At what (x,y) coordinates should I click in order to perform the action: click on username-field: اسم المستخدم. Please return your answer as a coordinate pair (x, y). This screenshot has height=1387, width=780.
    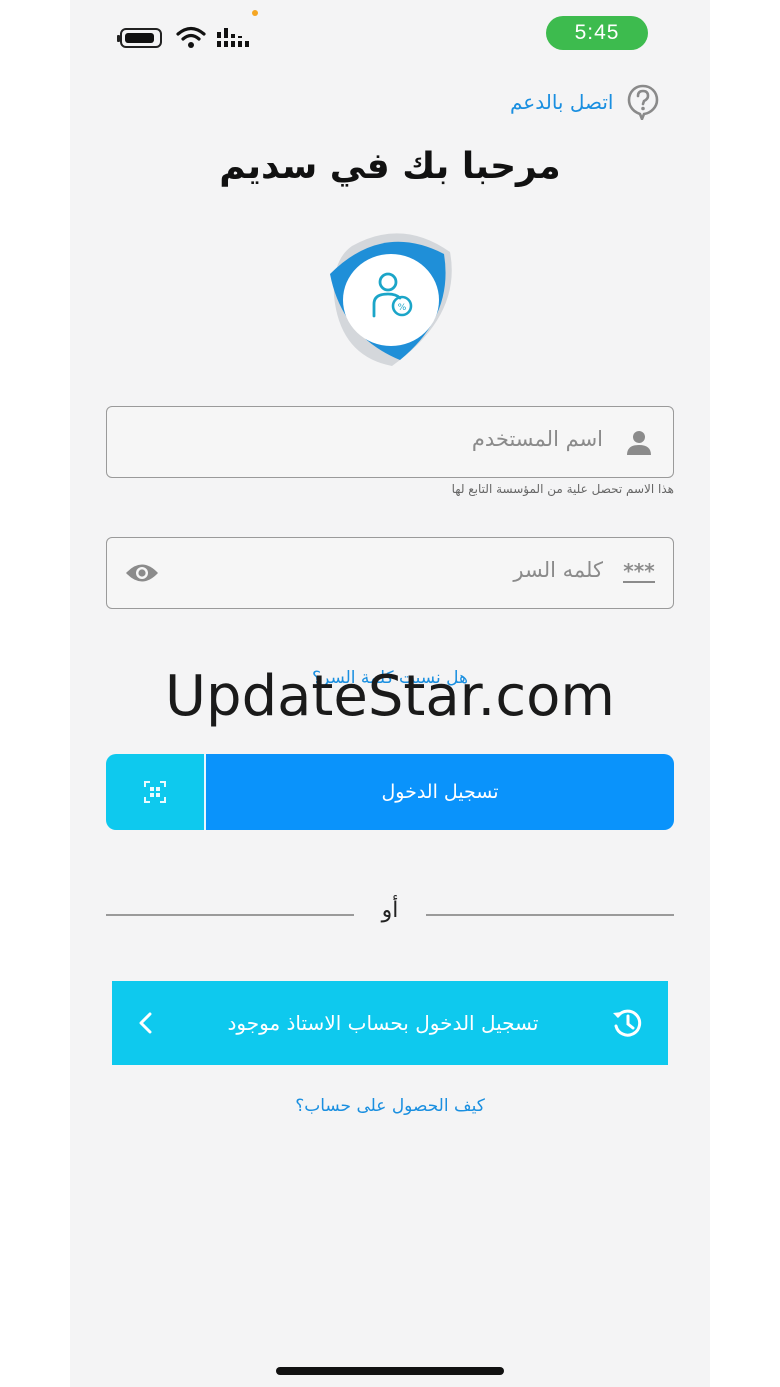
    Looking at the image, I should click on (390, 442).